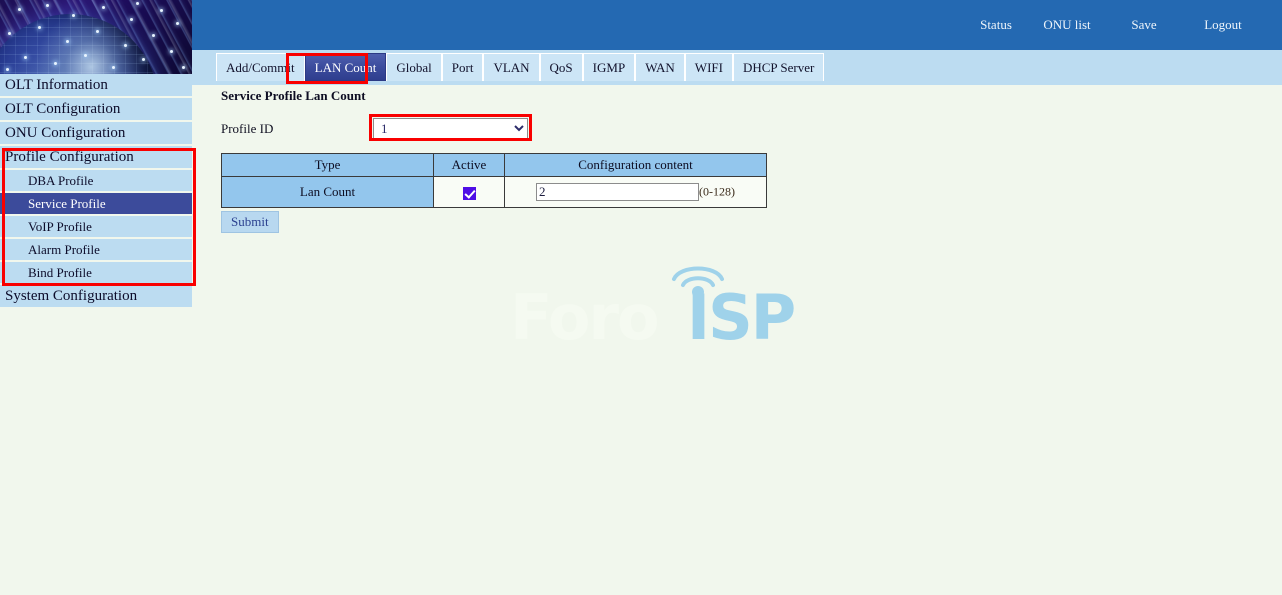  Describe the element at coordinates (247, 128) in the screenshot. I see `profile-id-label: Profile ID` at that location.